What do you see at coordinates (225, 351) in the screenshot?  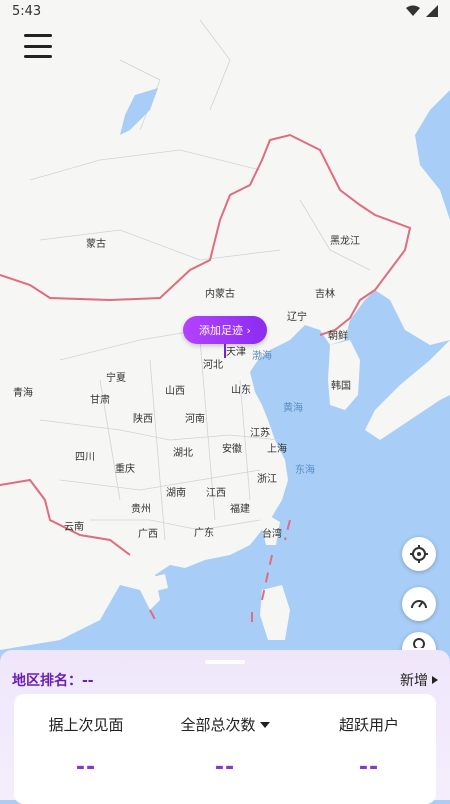 I see `location-pin-icon` at bounding box center [225, 351].